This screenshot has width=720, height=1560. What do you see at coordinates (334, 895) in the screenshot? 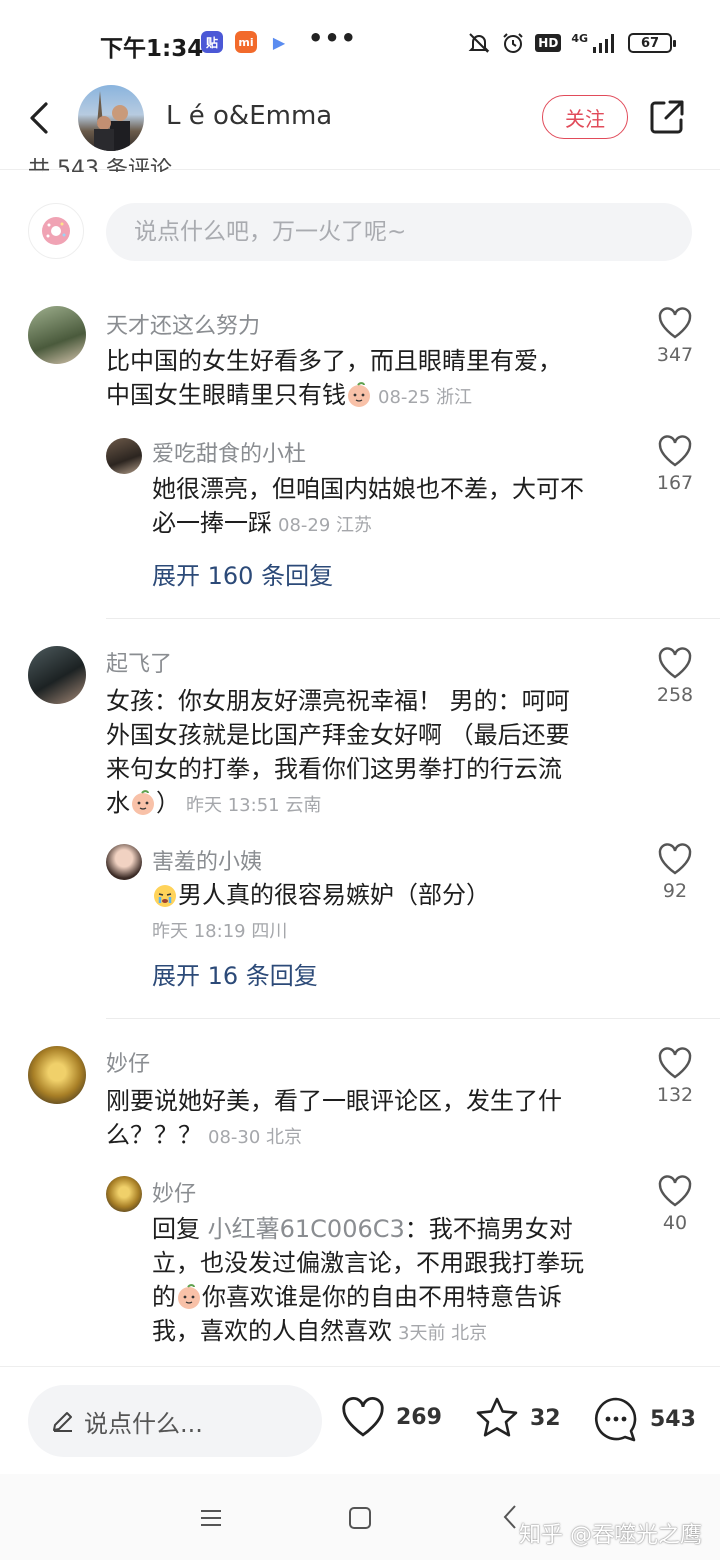
I see `reply-text-line: 男人真的很容易嫉妒（部分）` at bounding box center [334, 895].